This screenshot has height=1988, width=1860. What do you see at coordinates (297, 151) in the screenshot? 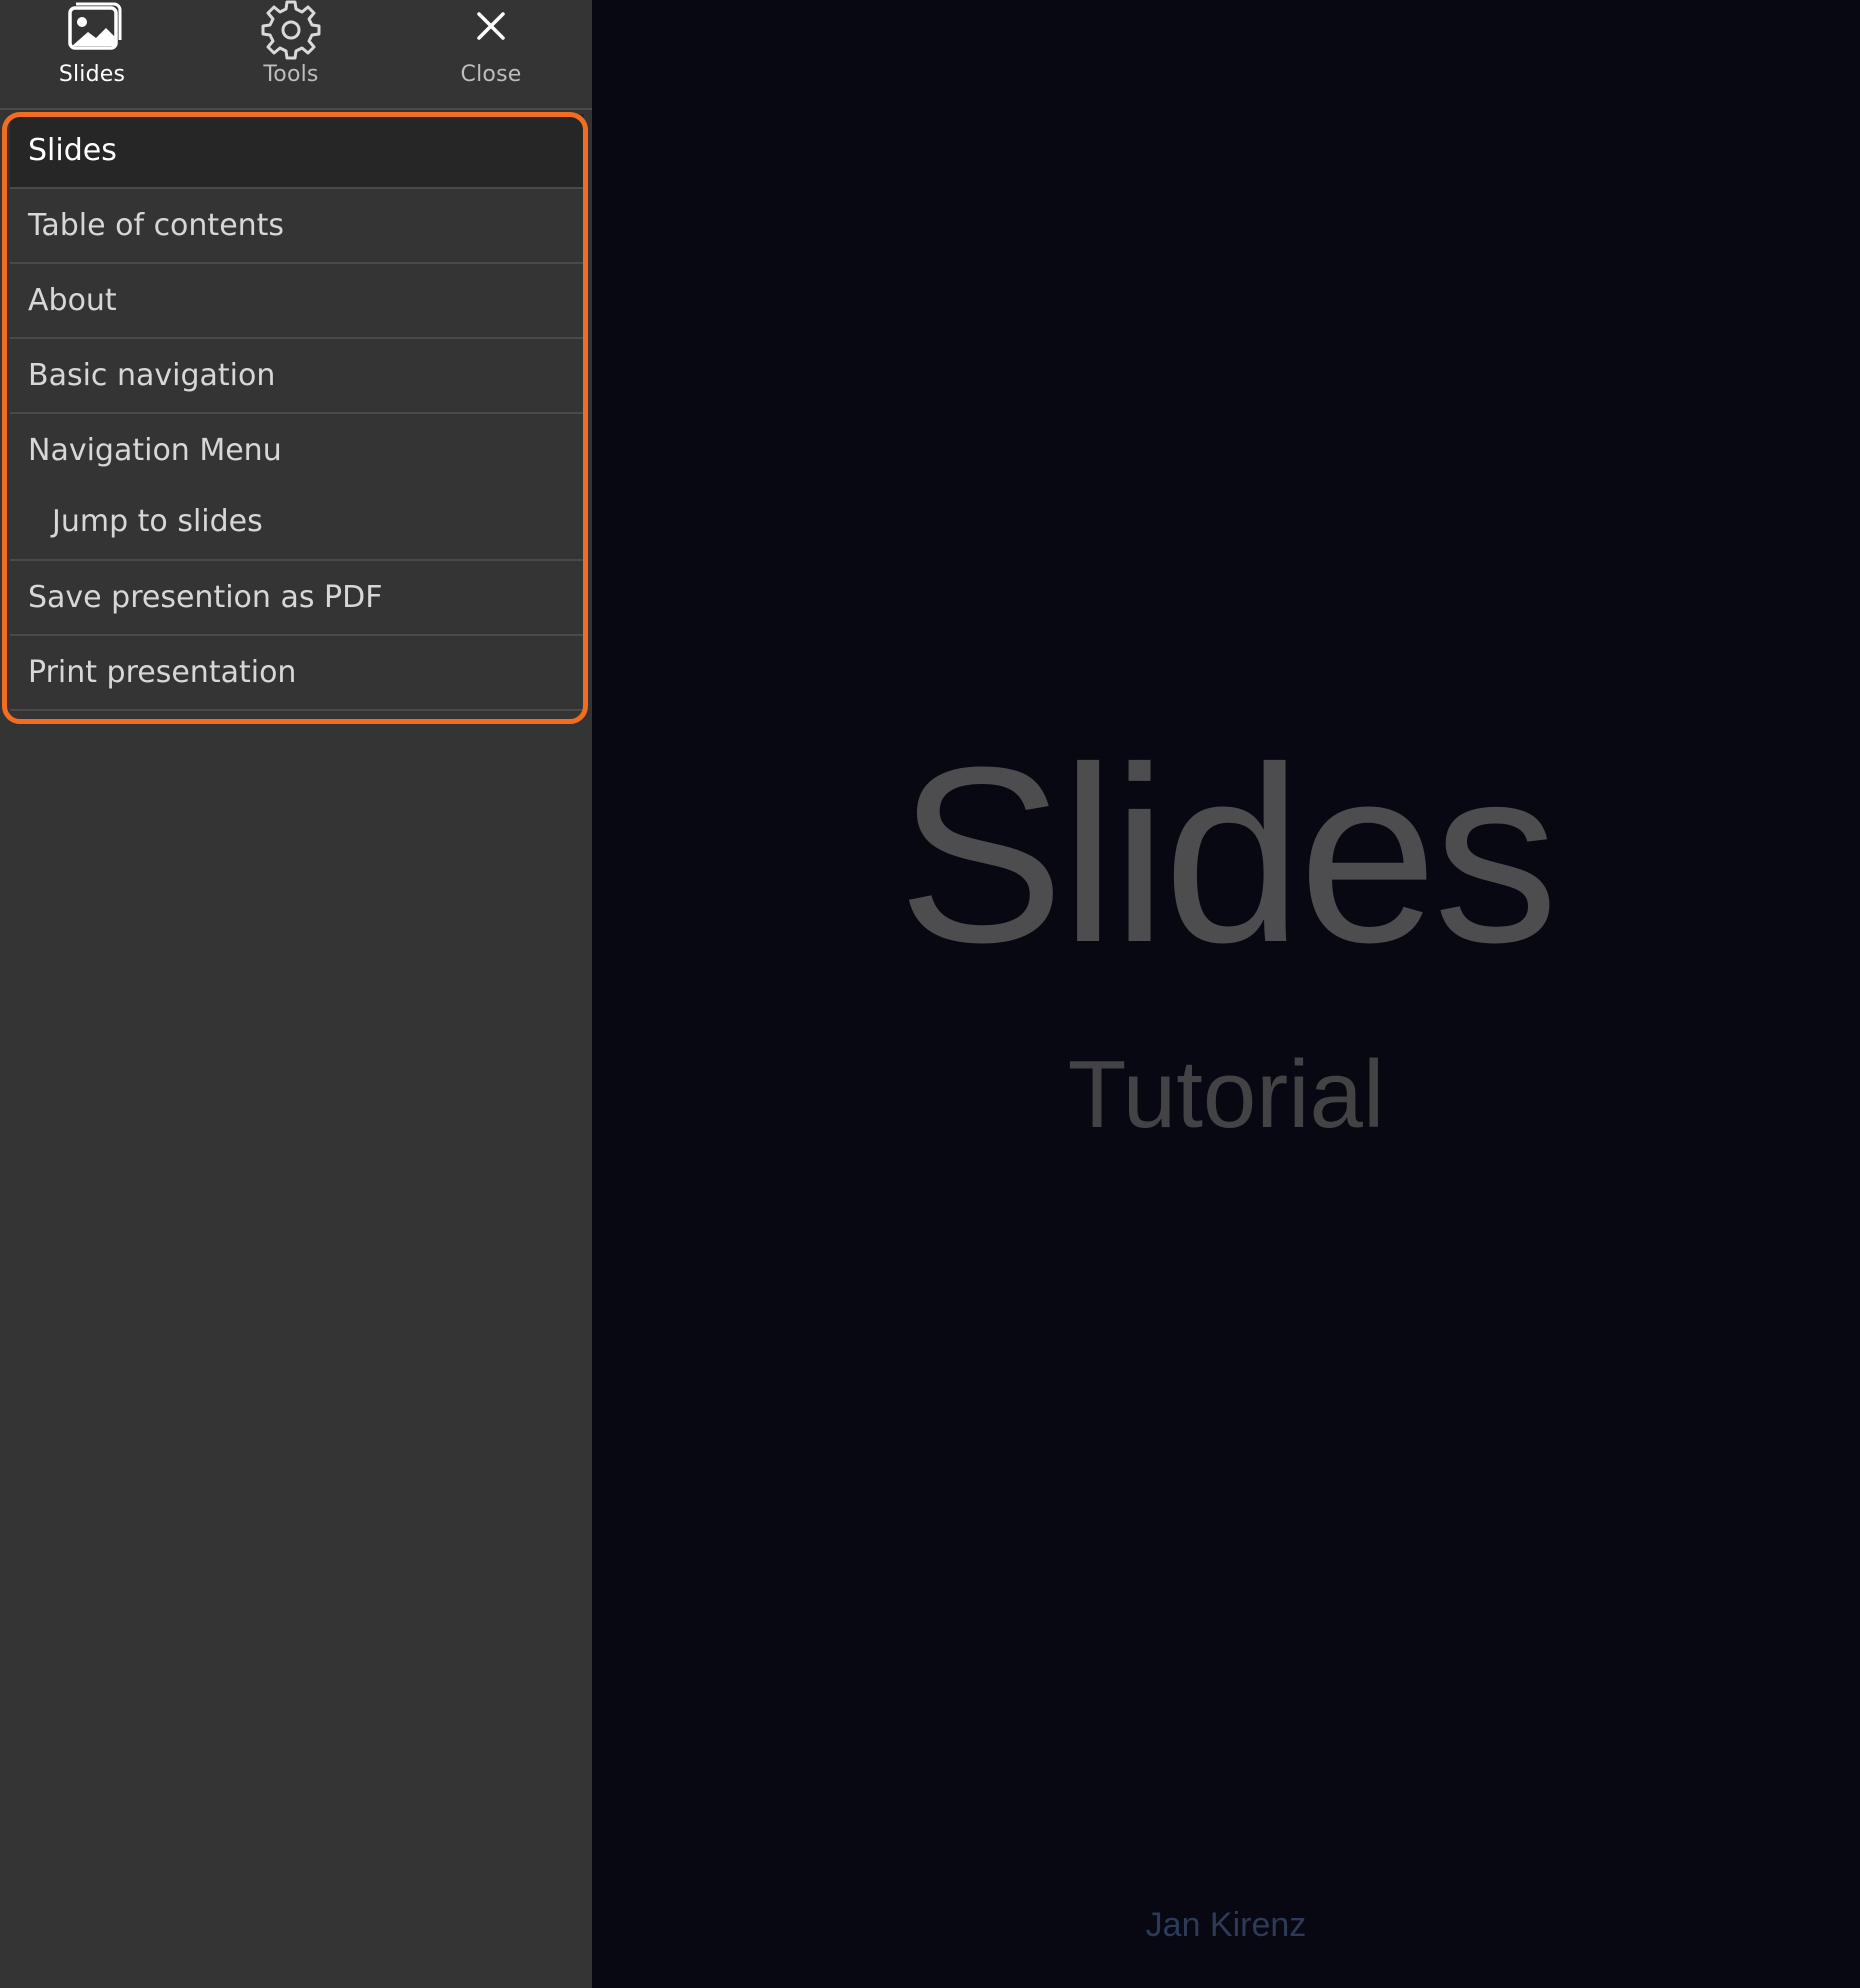
I see `menu-item-slides: Slides` at bounding box center [297, 151].